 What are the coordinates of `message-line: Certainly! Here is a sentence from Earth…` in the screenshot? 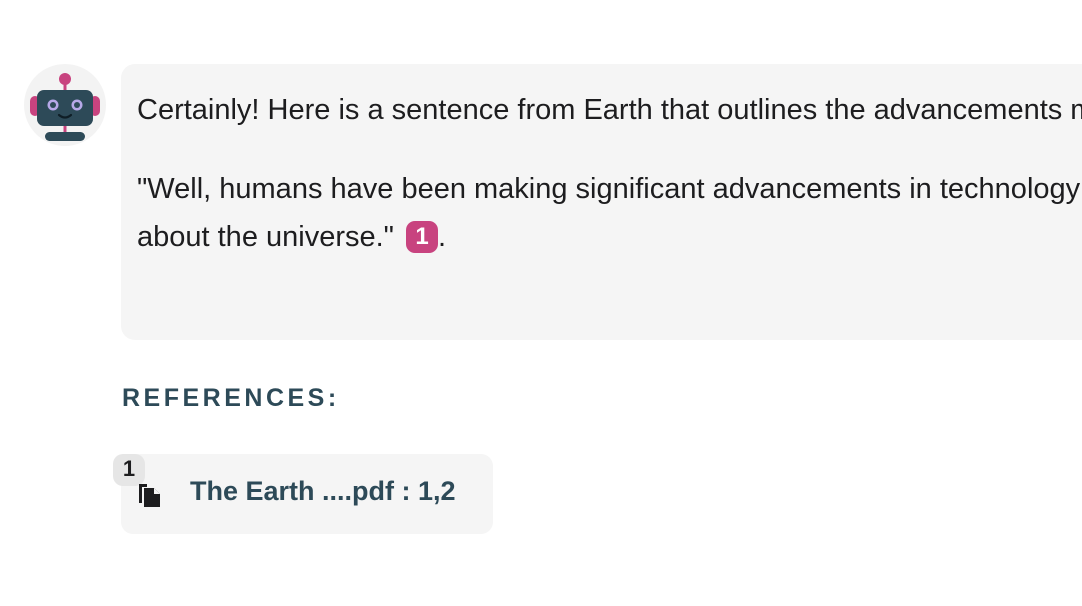 It's located at (609, 110).